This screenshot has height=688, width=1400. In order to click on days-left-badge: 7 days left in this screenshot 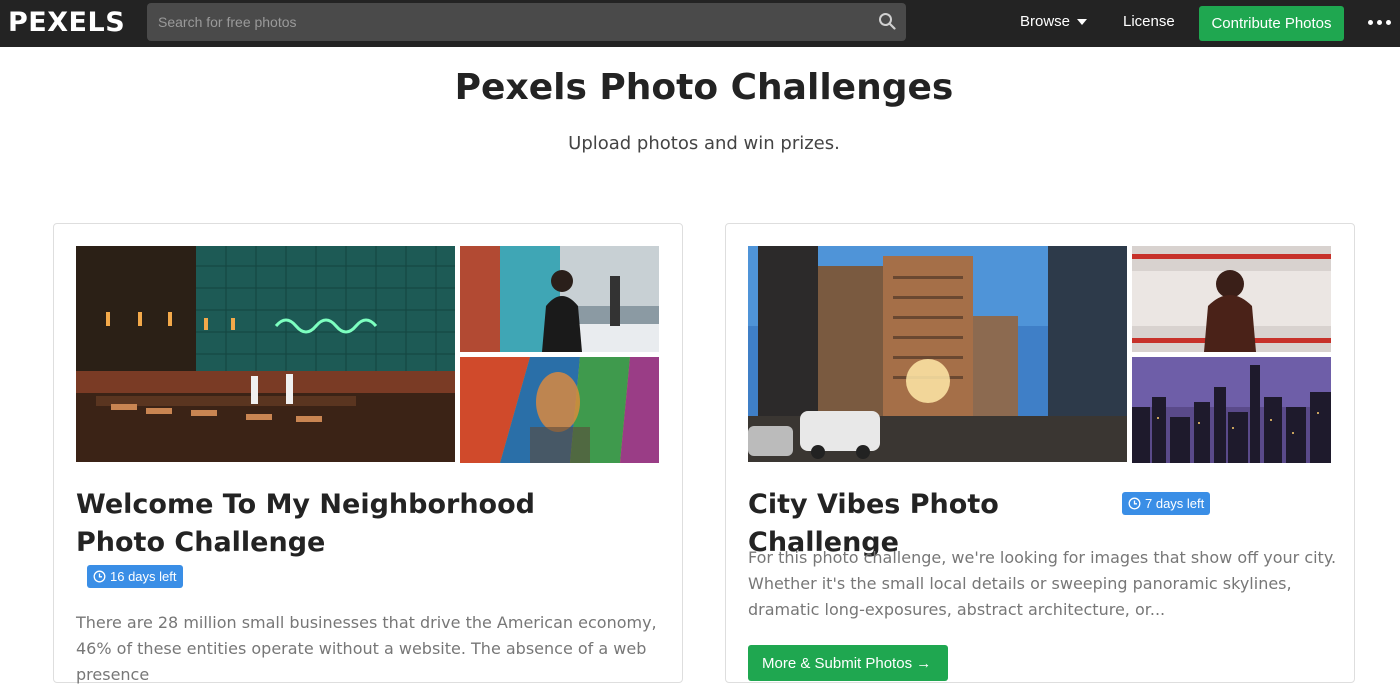, I will do `click(1166, 503)`.